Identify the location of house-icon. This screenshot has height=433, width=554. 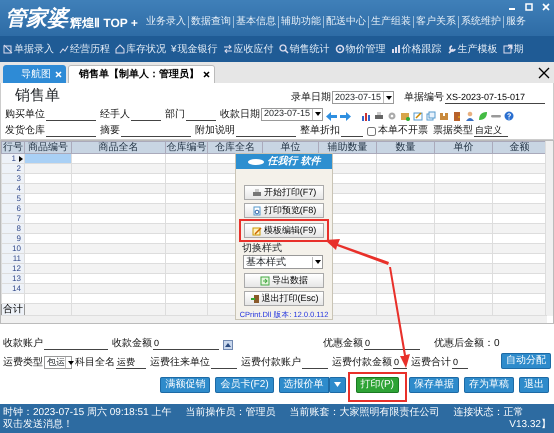
(120, 49).